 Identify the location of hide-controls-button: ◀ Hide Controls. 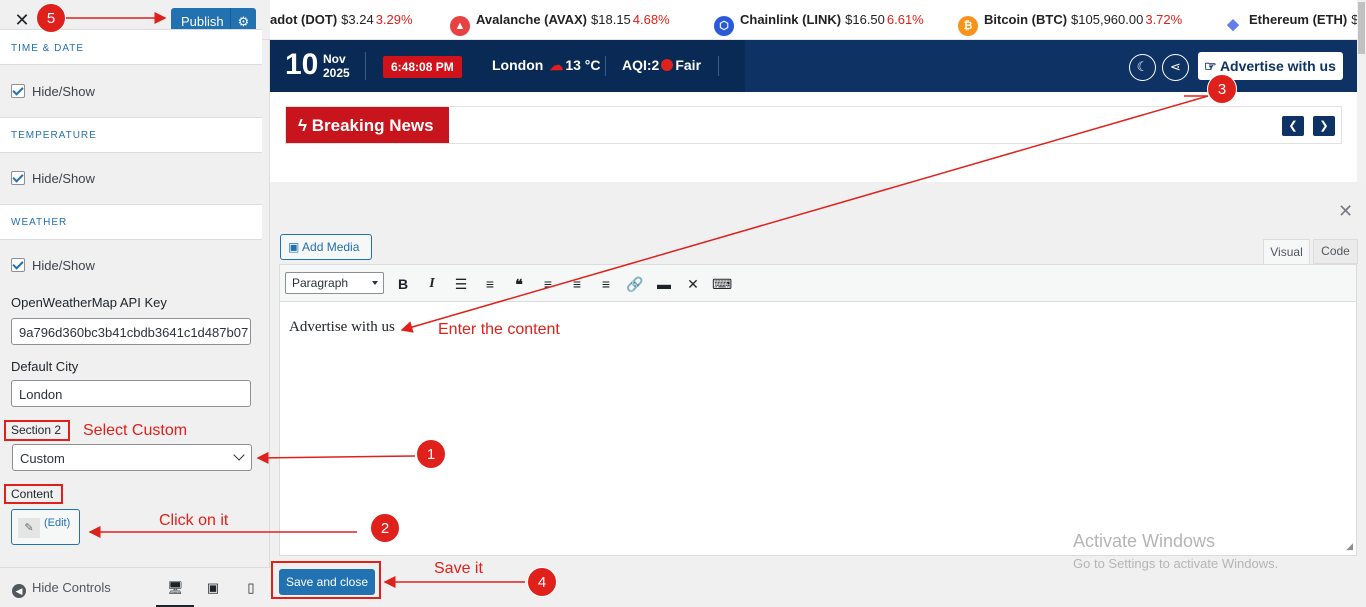
(61, 589).